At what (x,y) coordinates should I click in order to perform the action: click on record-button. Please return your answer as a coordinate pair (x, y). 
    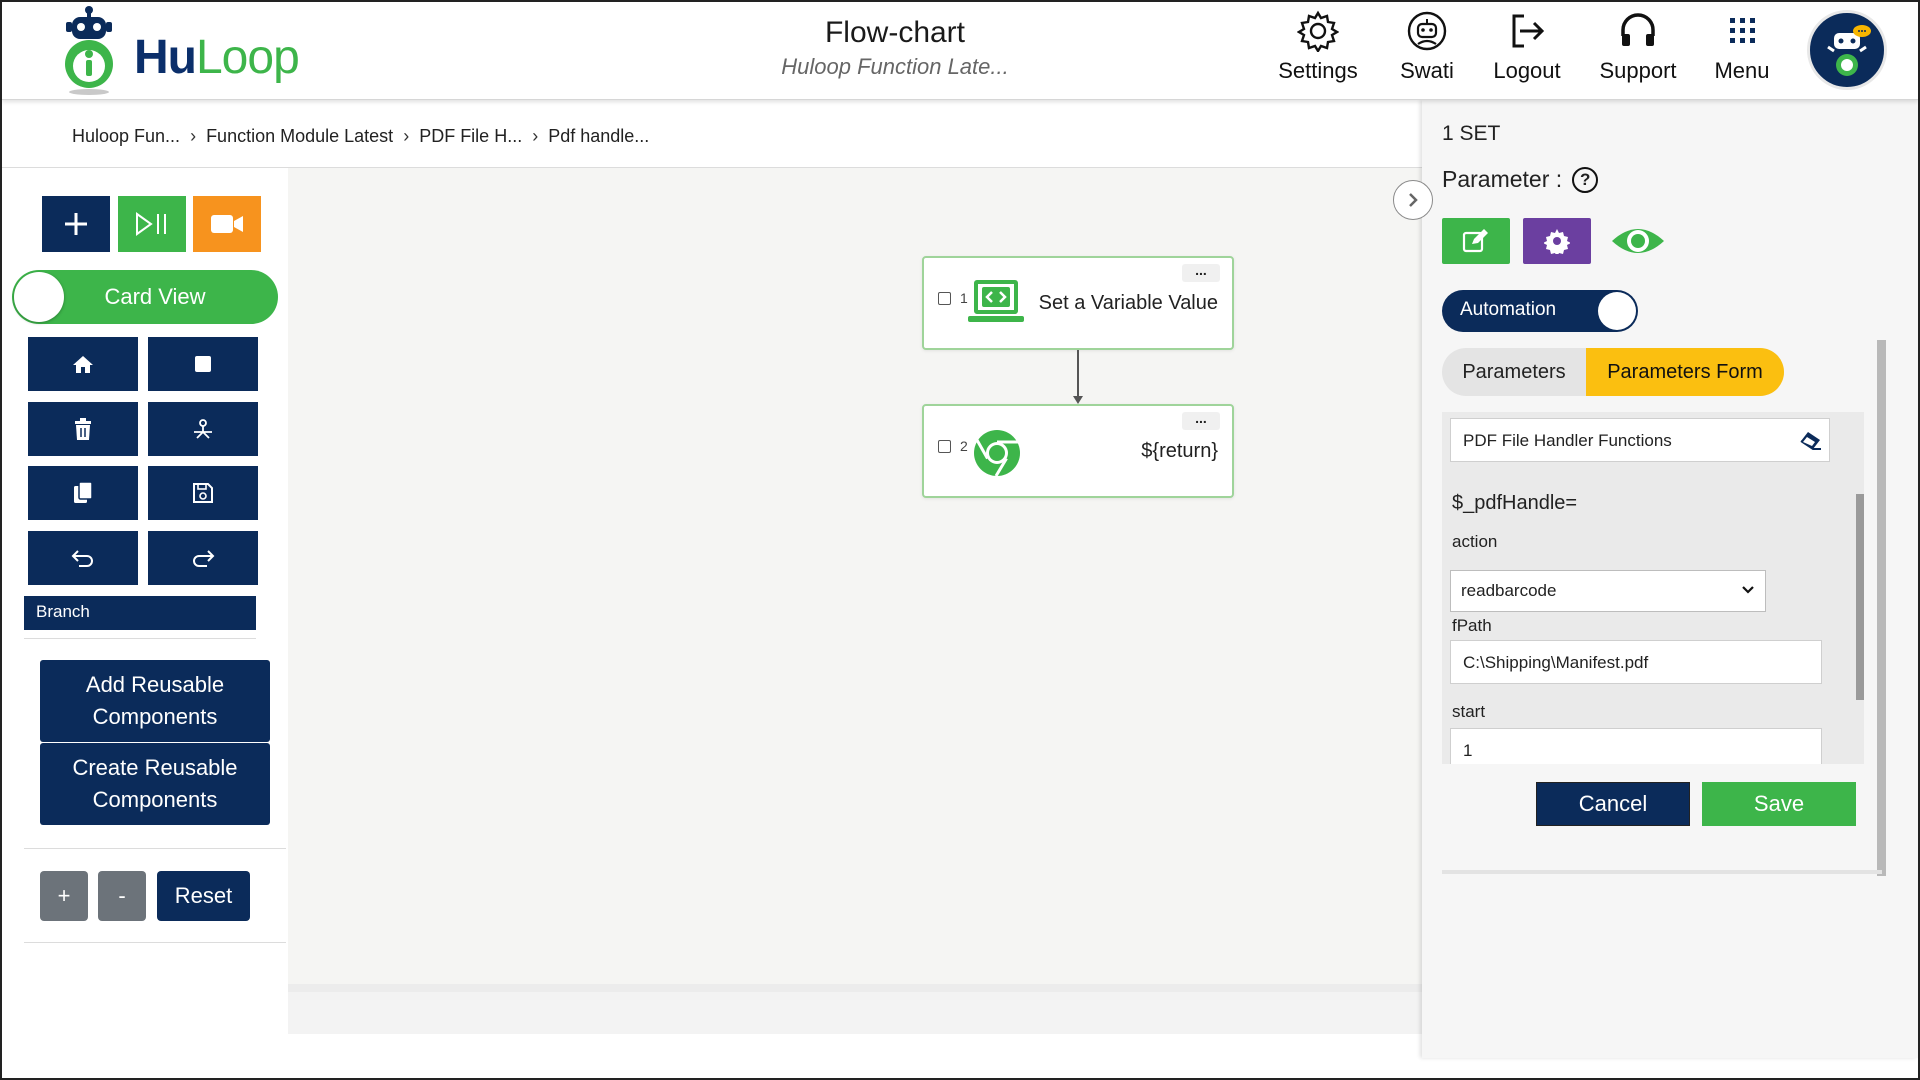
    Looking at the image, I should click on (227, 224).